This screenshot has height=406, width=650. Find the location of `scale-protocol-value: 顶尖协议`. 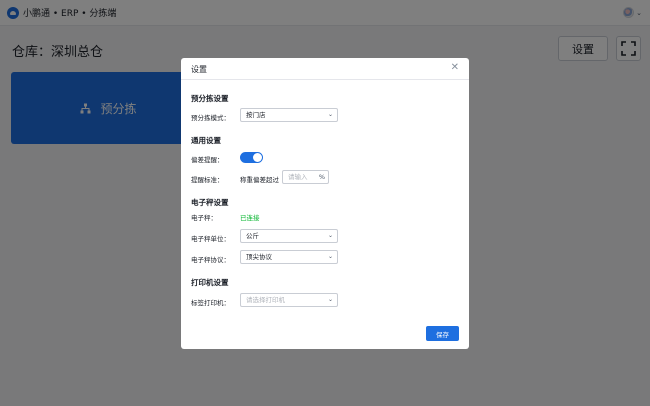

scale-protocol-value: 顶尖协议 is located at coordinates (259, 257).